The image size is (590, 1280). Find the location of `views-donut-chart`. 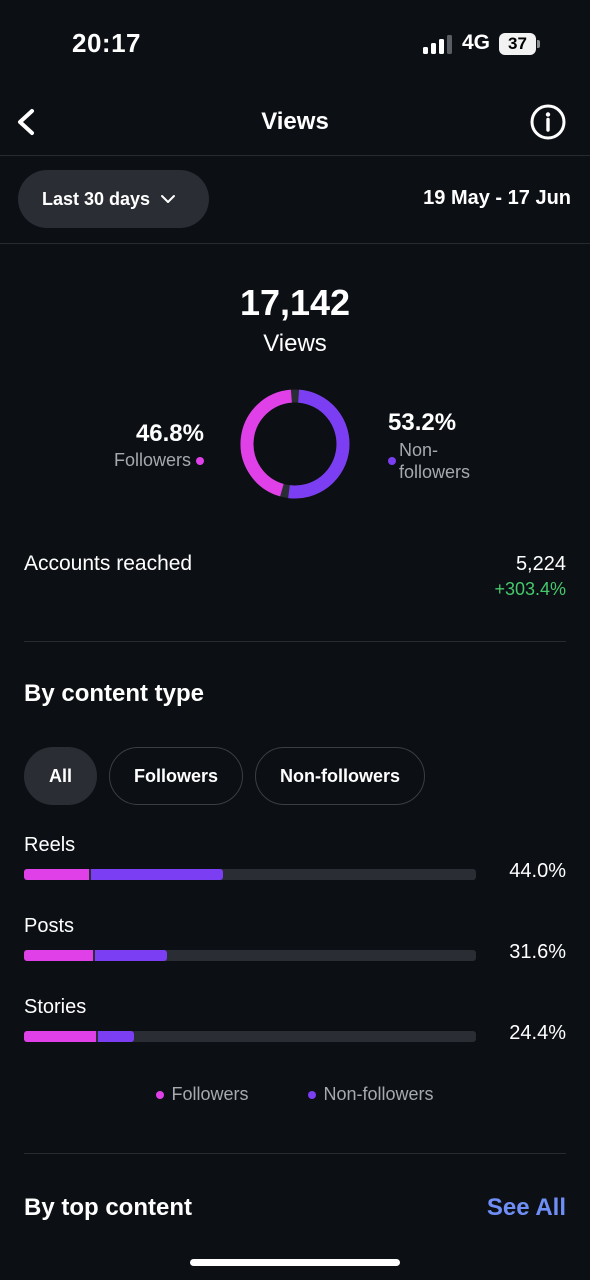

views-donut-chart is located at coordinates (295, 444).